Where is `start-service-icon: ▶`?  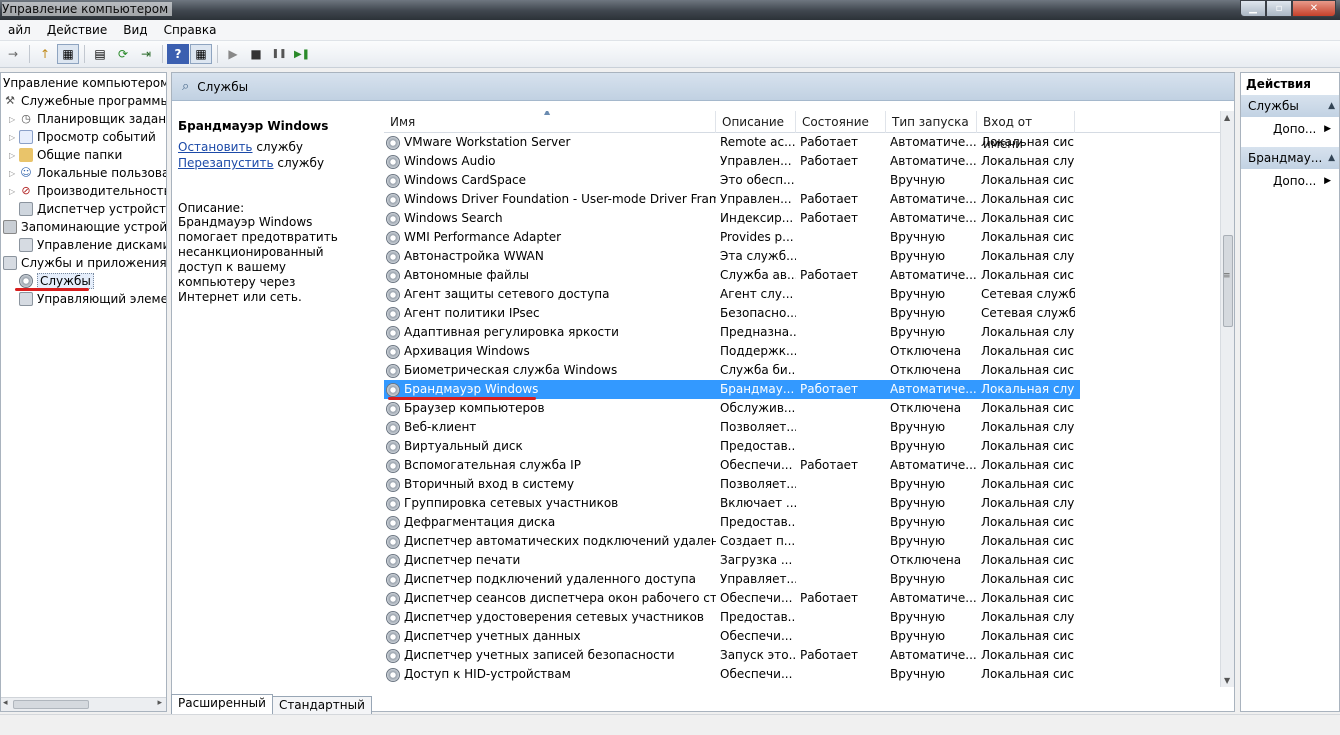
start-service-icon: ▶ is located at coordinates (233, 54).